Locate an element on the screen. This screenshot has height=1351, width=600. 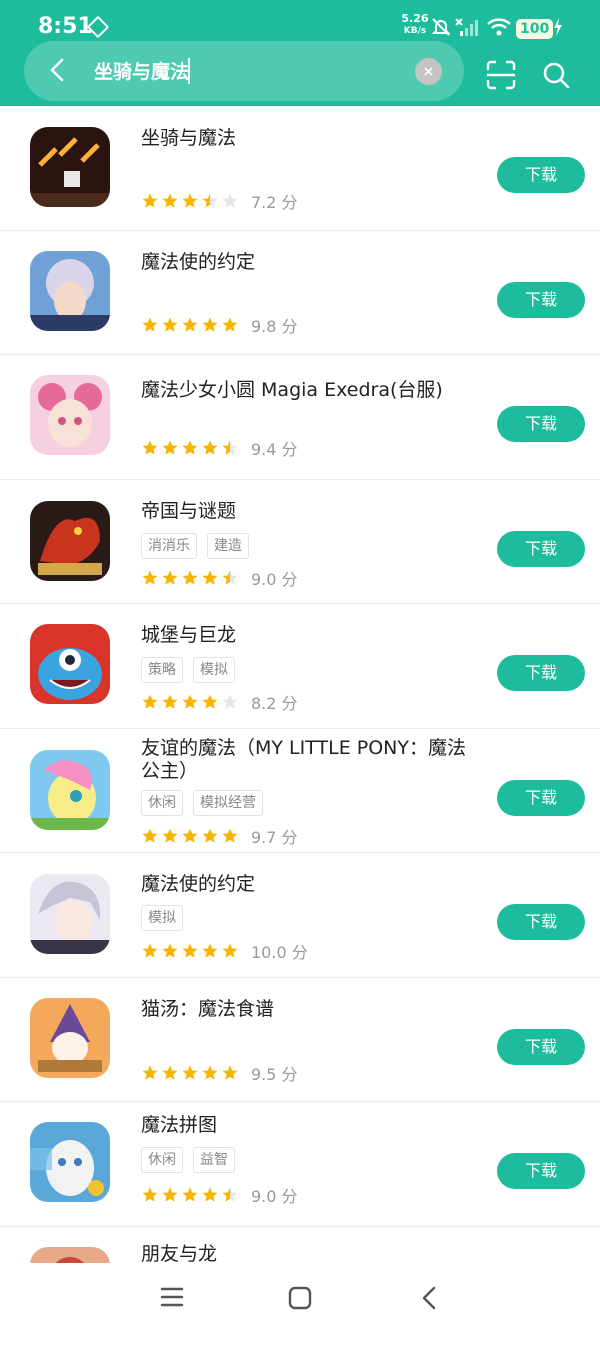
search-input: 坐骑与魔法 is located at coordinates (141, 70).